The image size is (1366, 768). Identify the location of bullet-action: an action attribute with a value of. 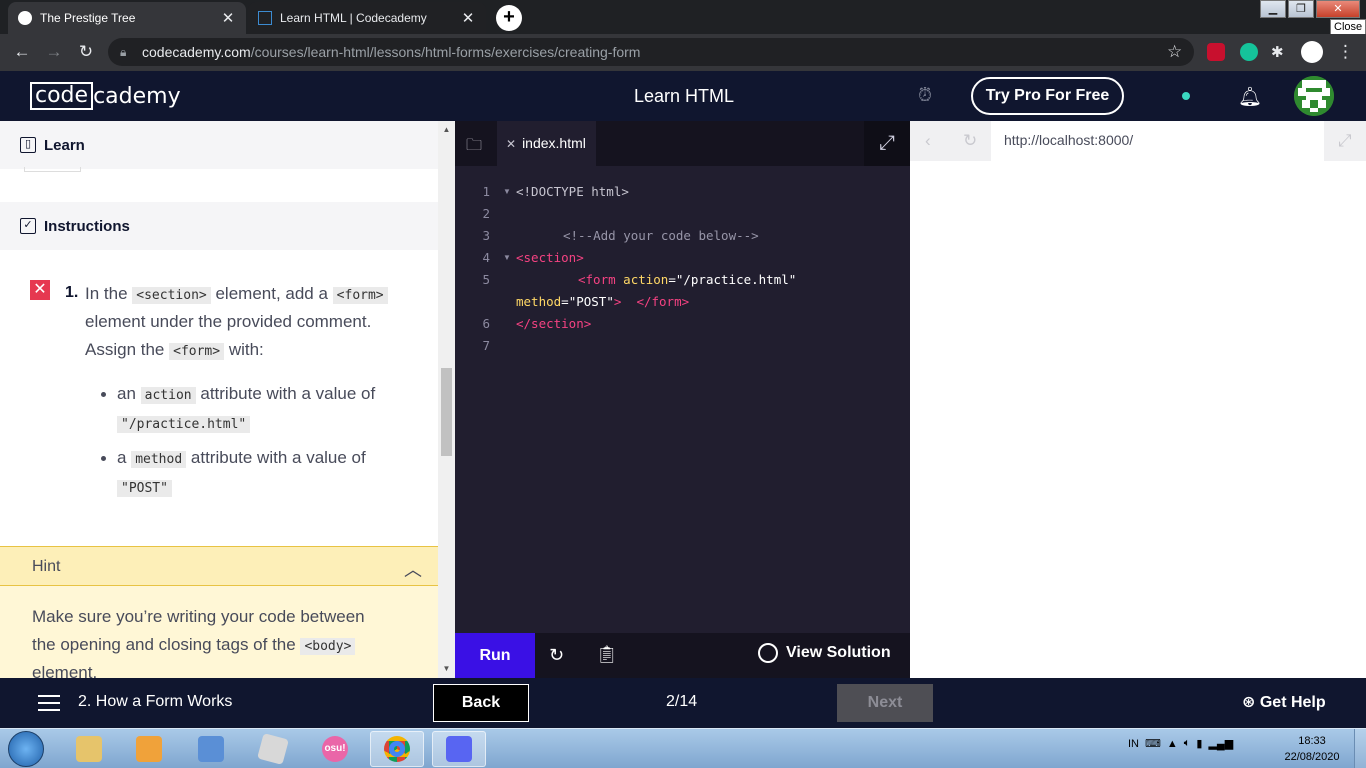
(246, 394).